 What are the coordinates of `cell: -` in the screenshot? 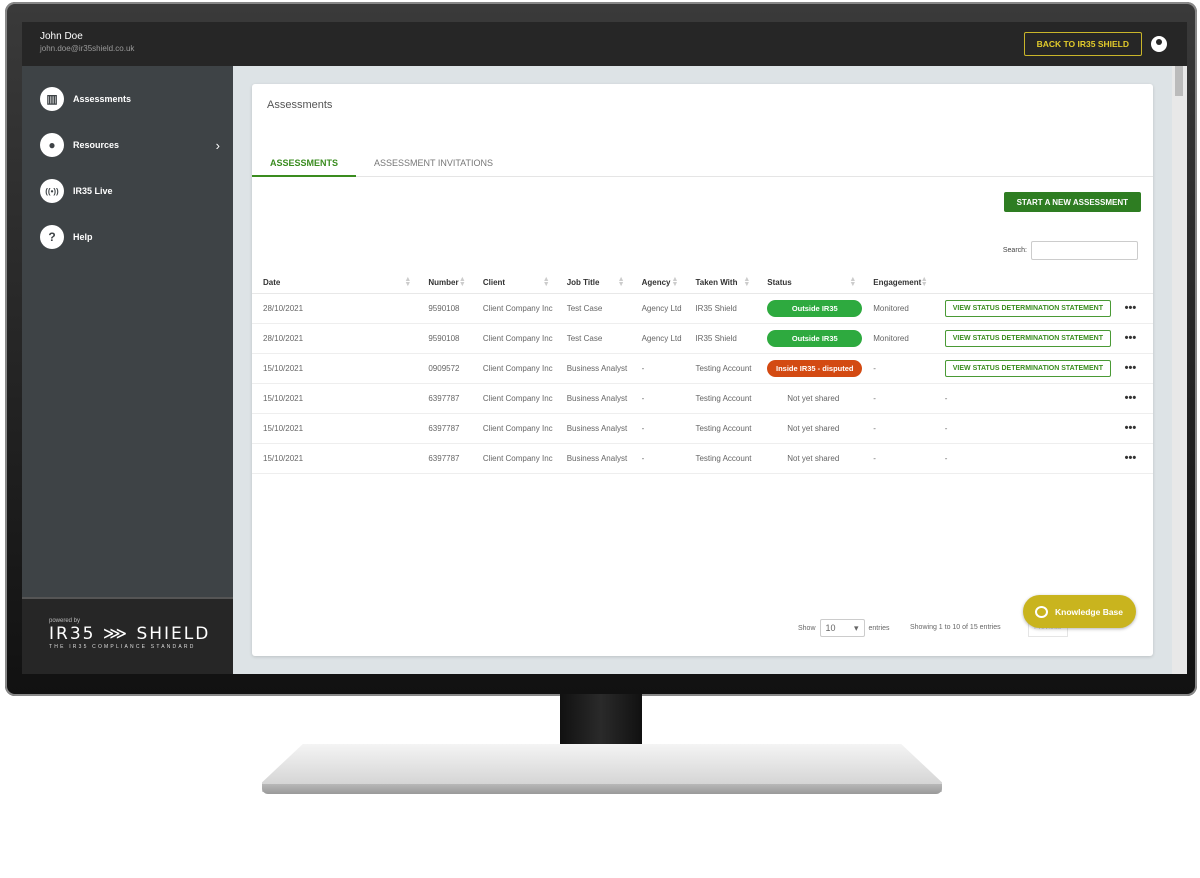 It's located at (657, 368).